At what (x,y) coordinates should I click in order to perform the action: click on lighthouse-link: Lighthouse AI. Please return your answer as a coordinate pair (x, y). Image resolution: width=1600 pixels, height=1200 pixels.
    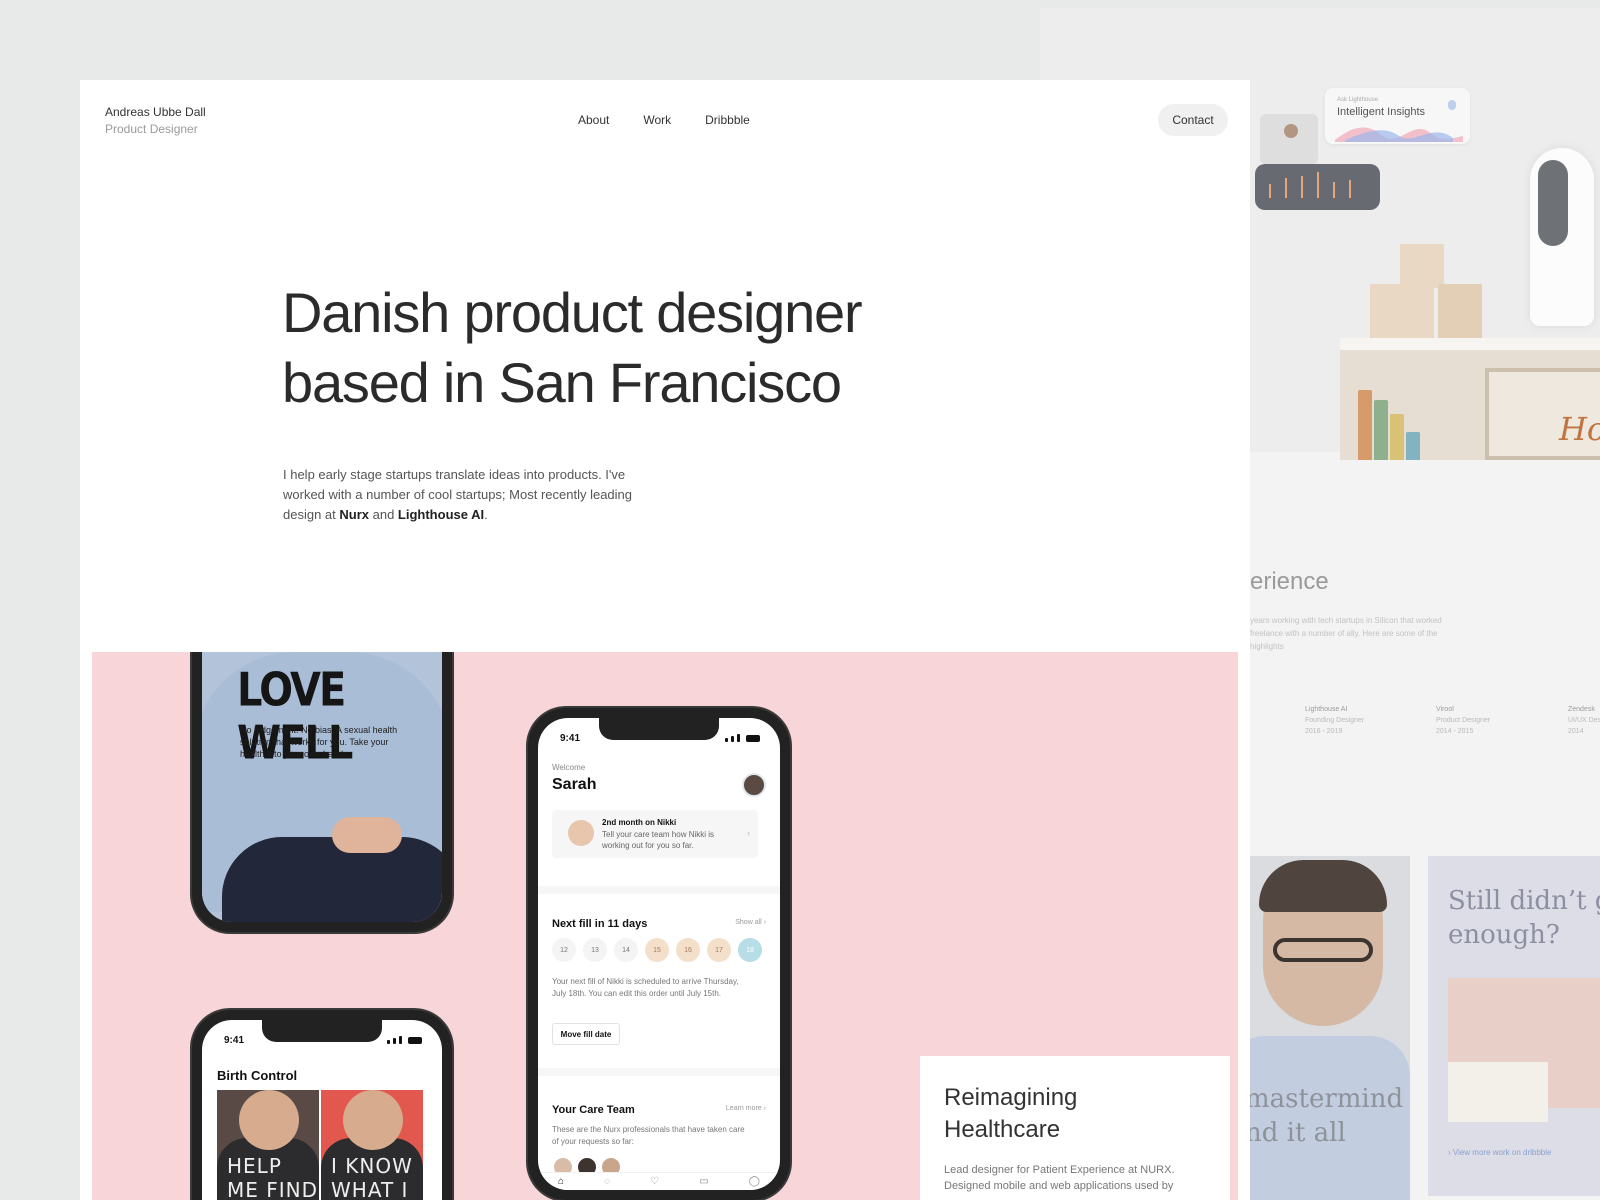
    Looking at the image, I should click on (441, 514).